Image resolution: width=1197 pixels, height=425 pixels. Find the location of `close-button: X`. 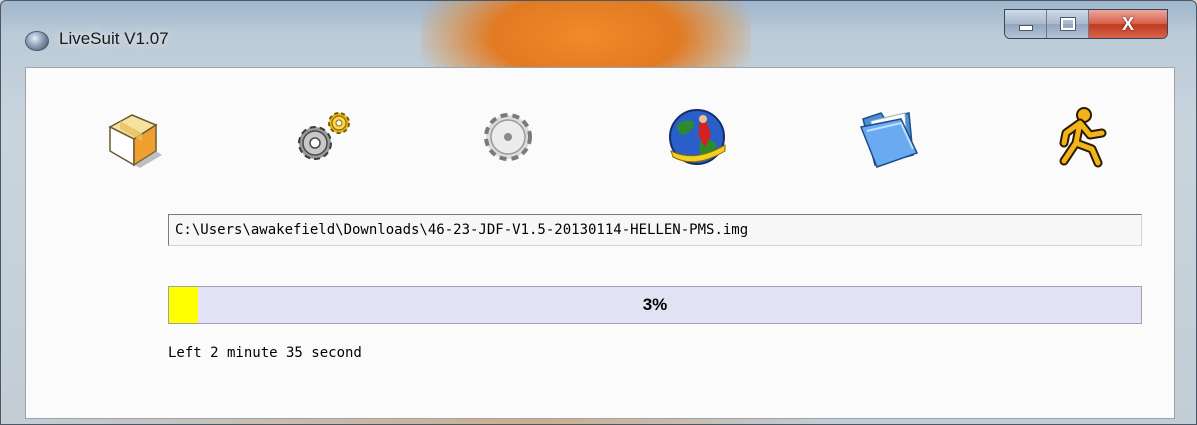

close-button: X is located at coordinates (1128, 24).